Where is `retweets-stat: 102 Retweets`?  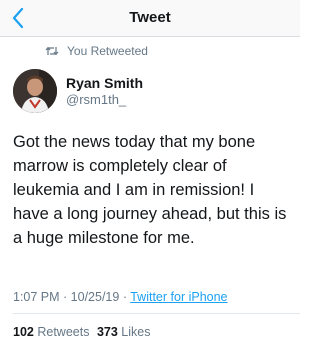 retweets-stat: 102 Retweets is located at coordinates (51, 332).